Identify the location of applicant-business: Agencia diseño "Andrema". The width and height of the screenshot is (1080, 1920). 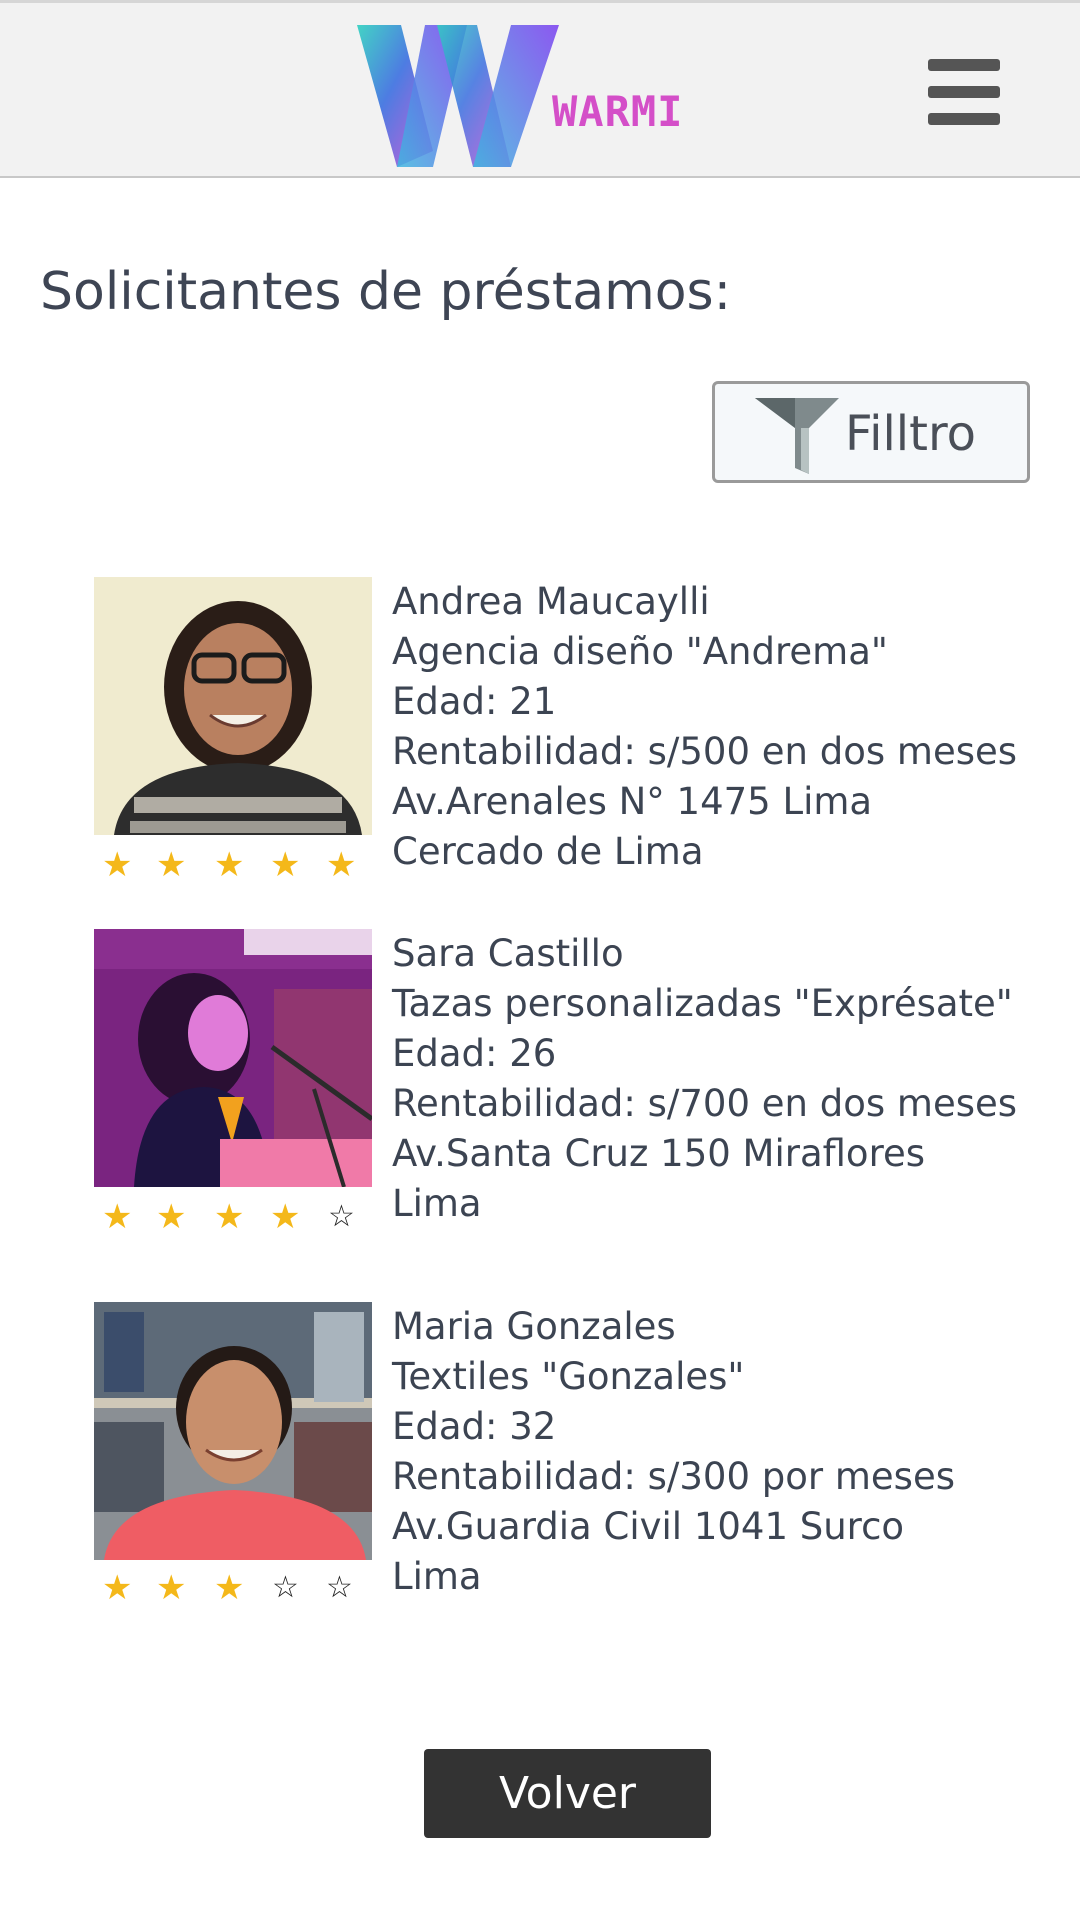
(640, 651).